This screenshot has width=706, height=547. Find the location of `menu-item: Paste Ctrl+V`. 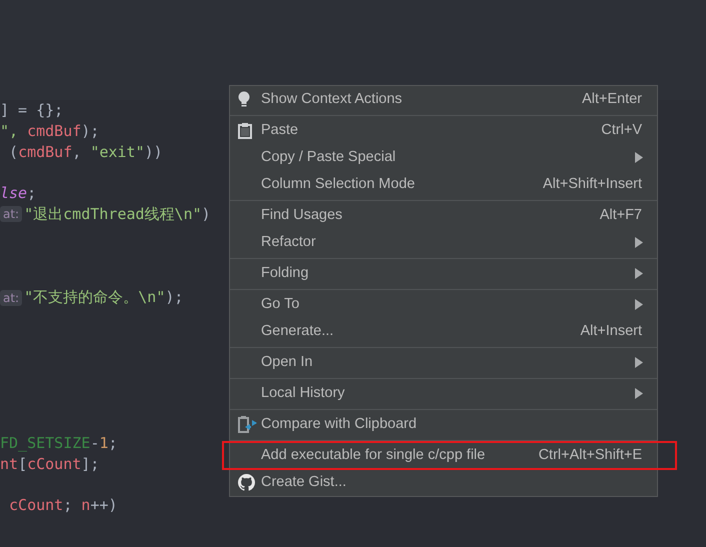

menu-item: Paste Ctrl+V is located at coordinates (443, 130).